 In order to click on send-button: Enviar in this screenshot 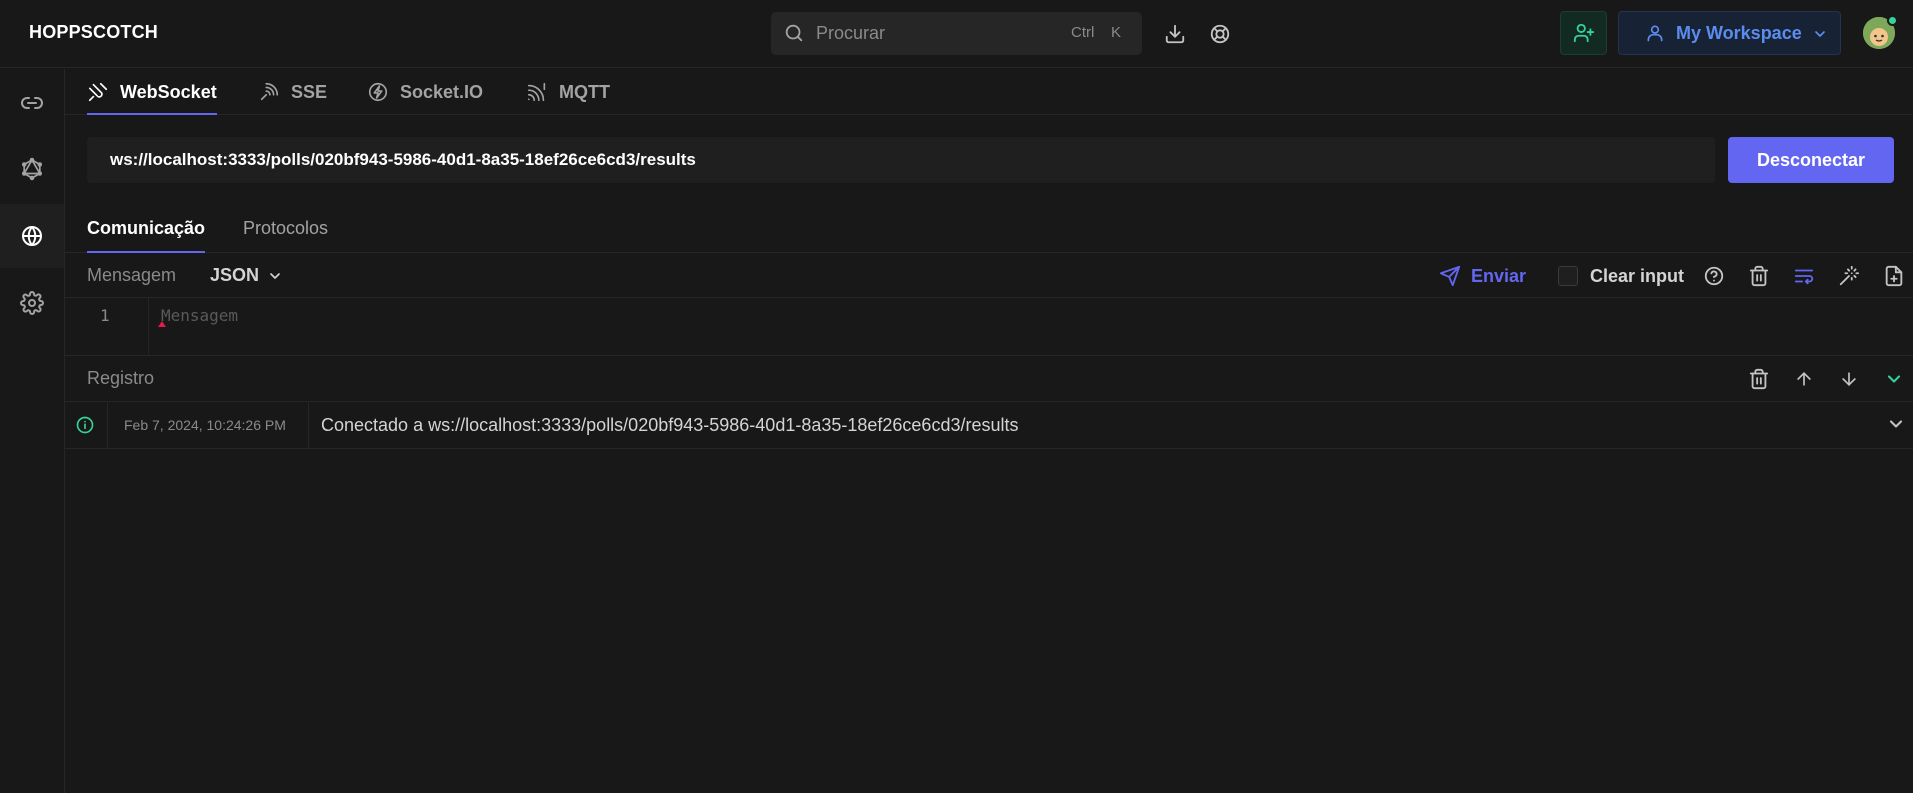, I will do `click(1482, 276)`.